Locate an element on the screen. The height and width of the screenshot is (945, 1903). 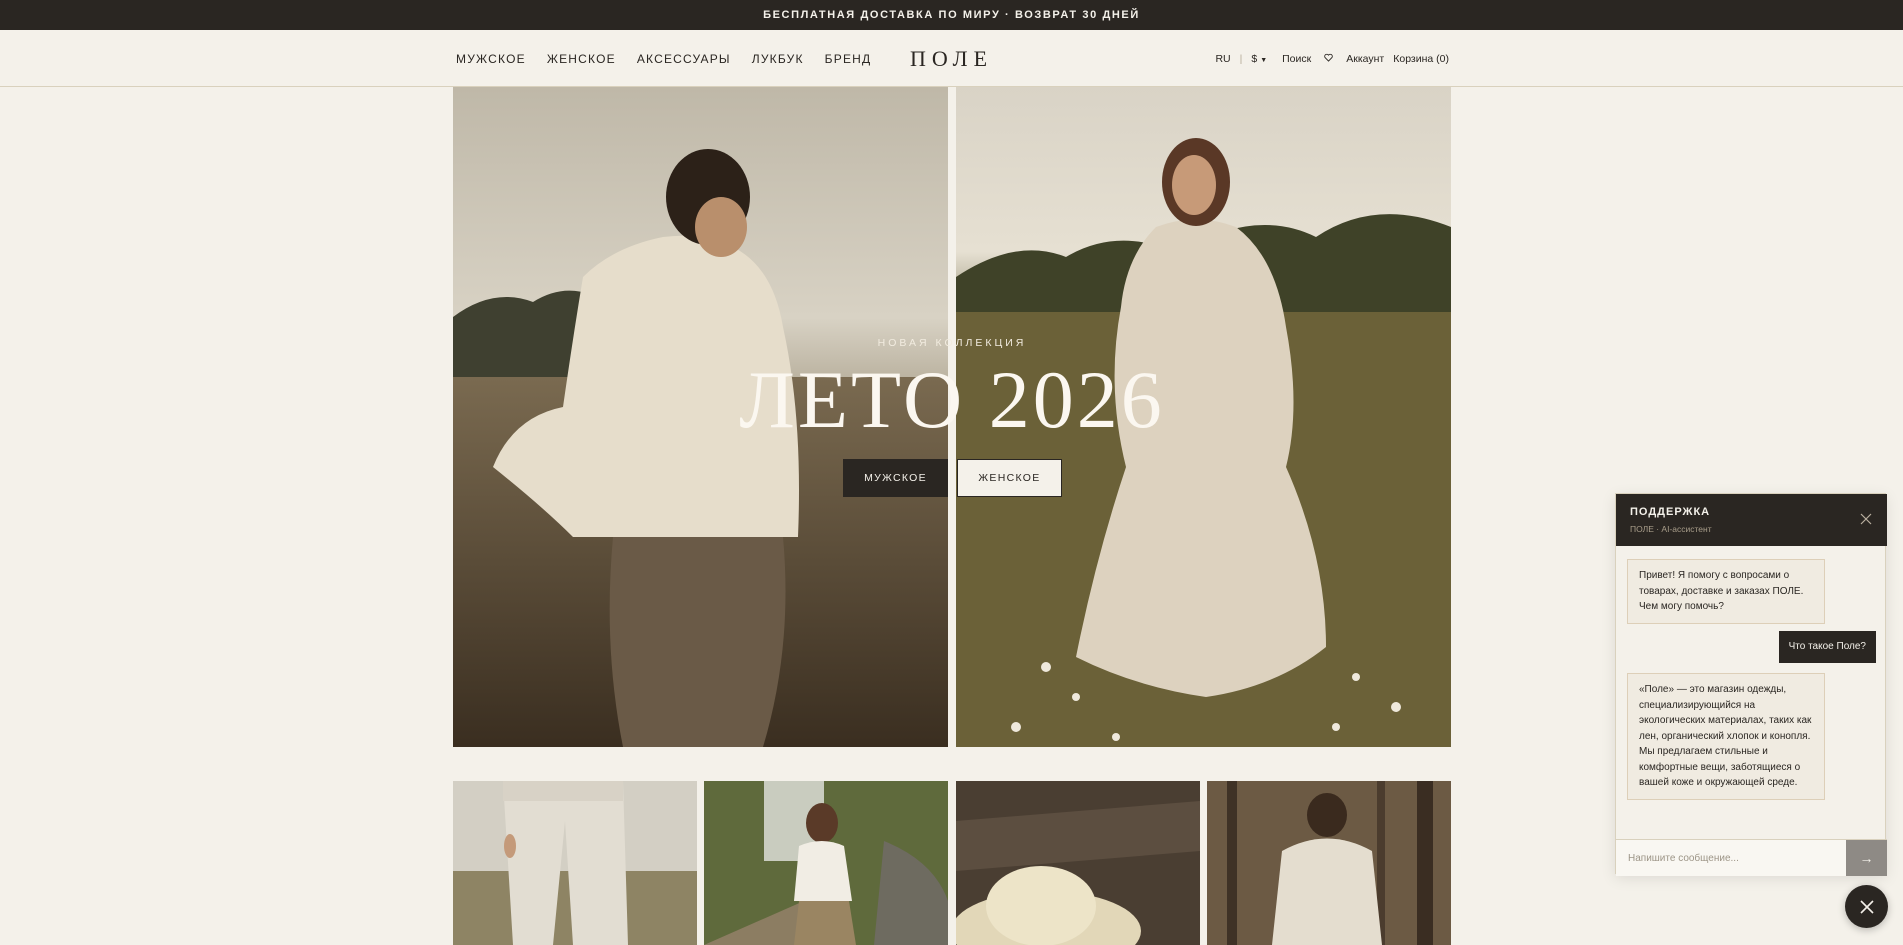
header-utilities: RU | $ ▼ Поиск Аккаунт Корзина (0) is located at coordinates (1332, 58).